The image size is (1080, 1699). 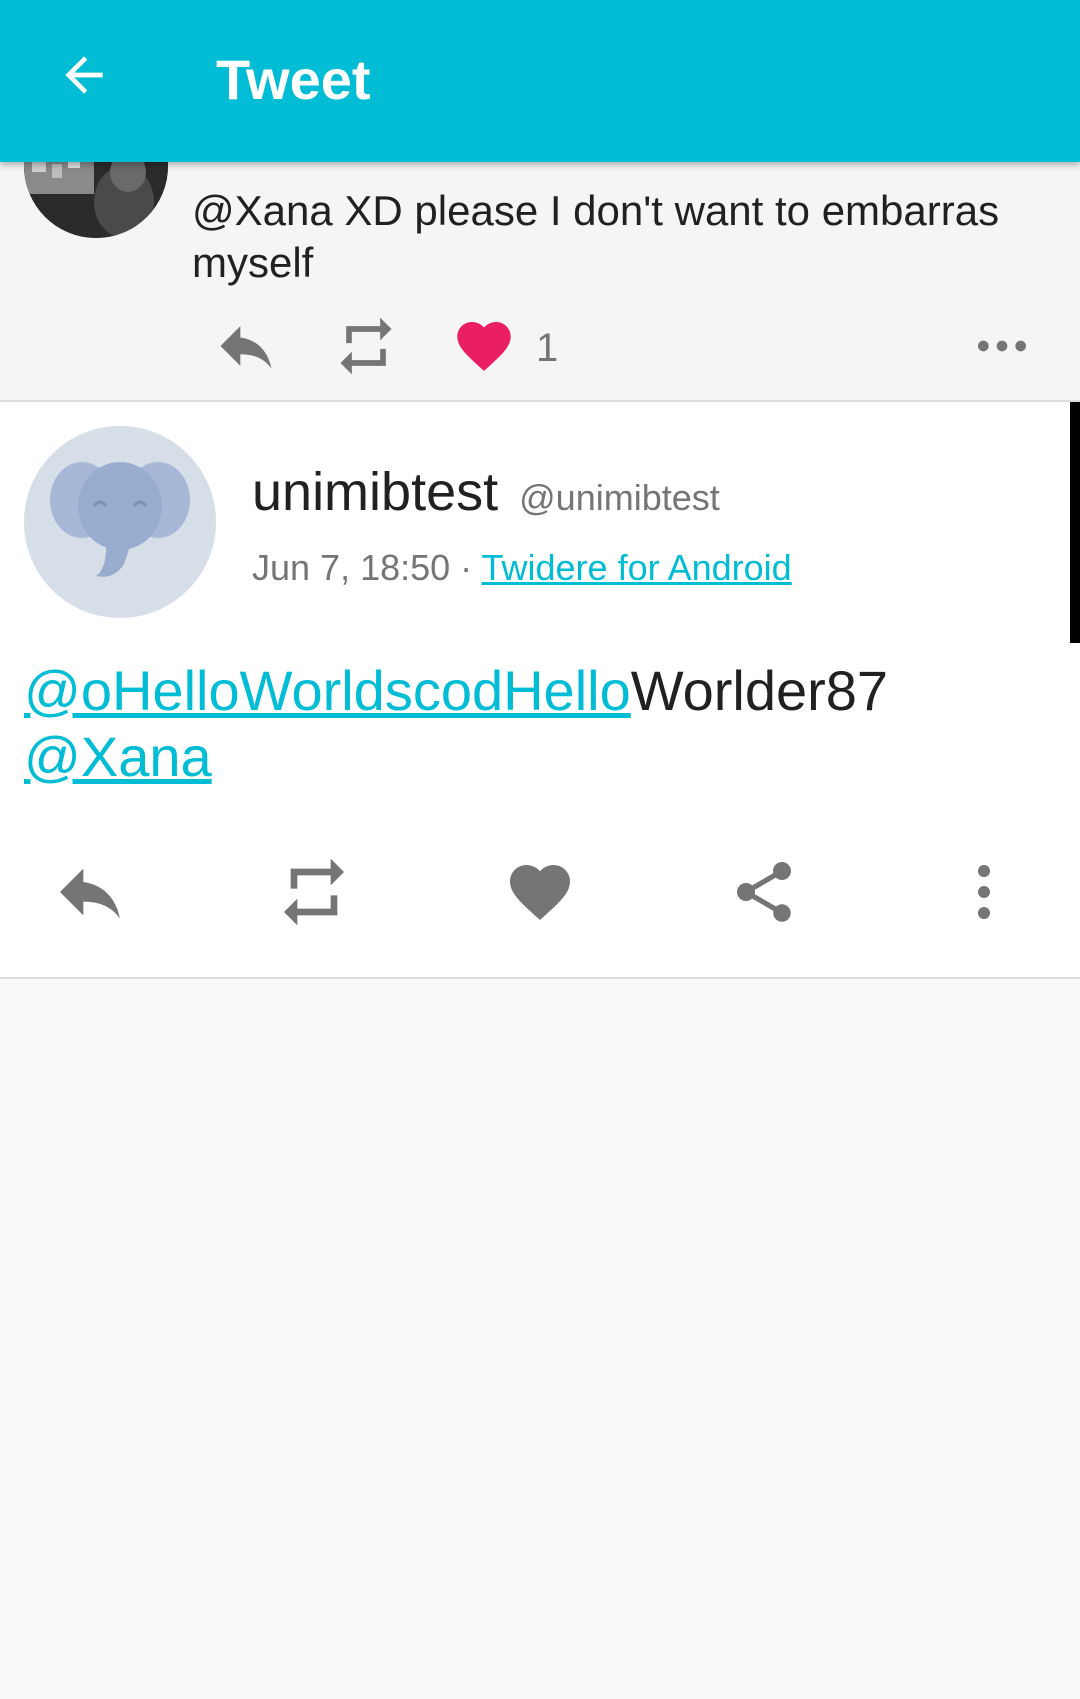 I want to click on like-button, so click(x=540, y=894).